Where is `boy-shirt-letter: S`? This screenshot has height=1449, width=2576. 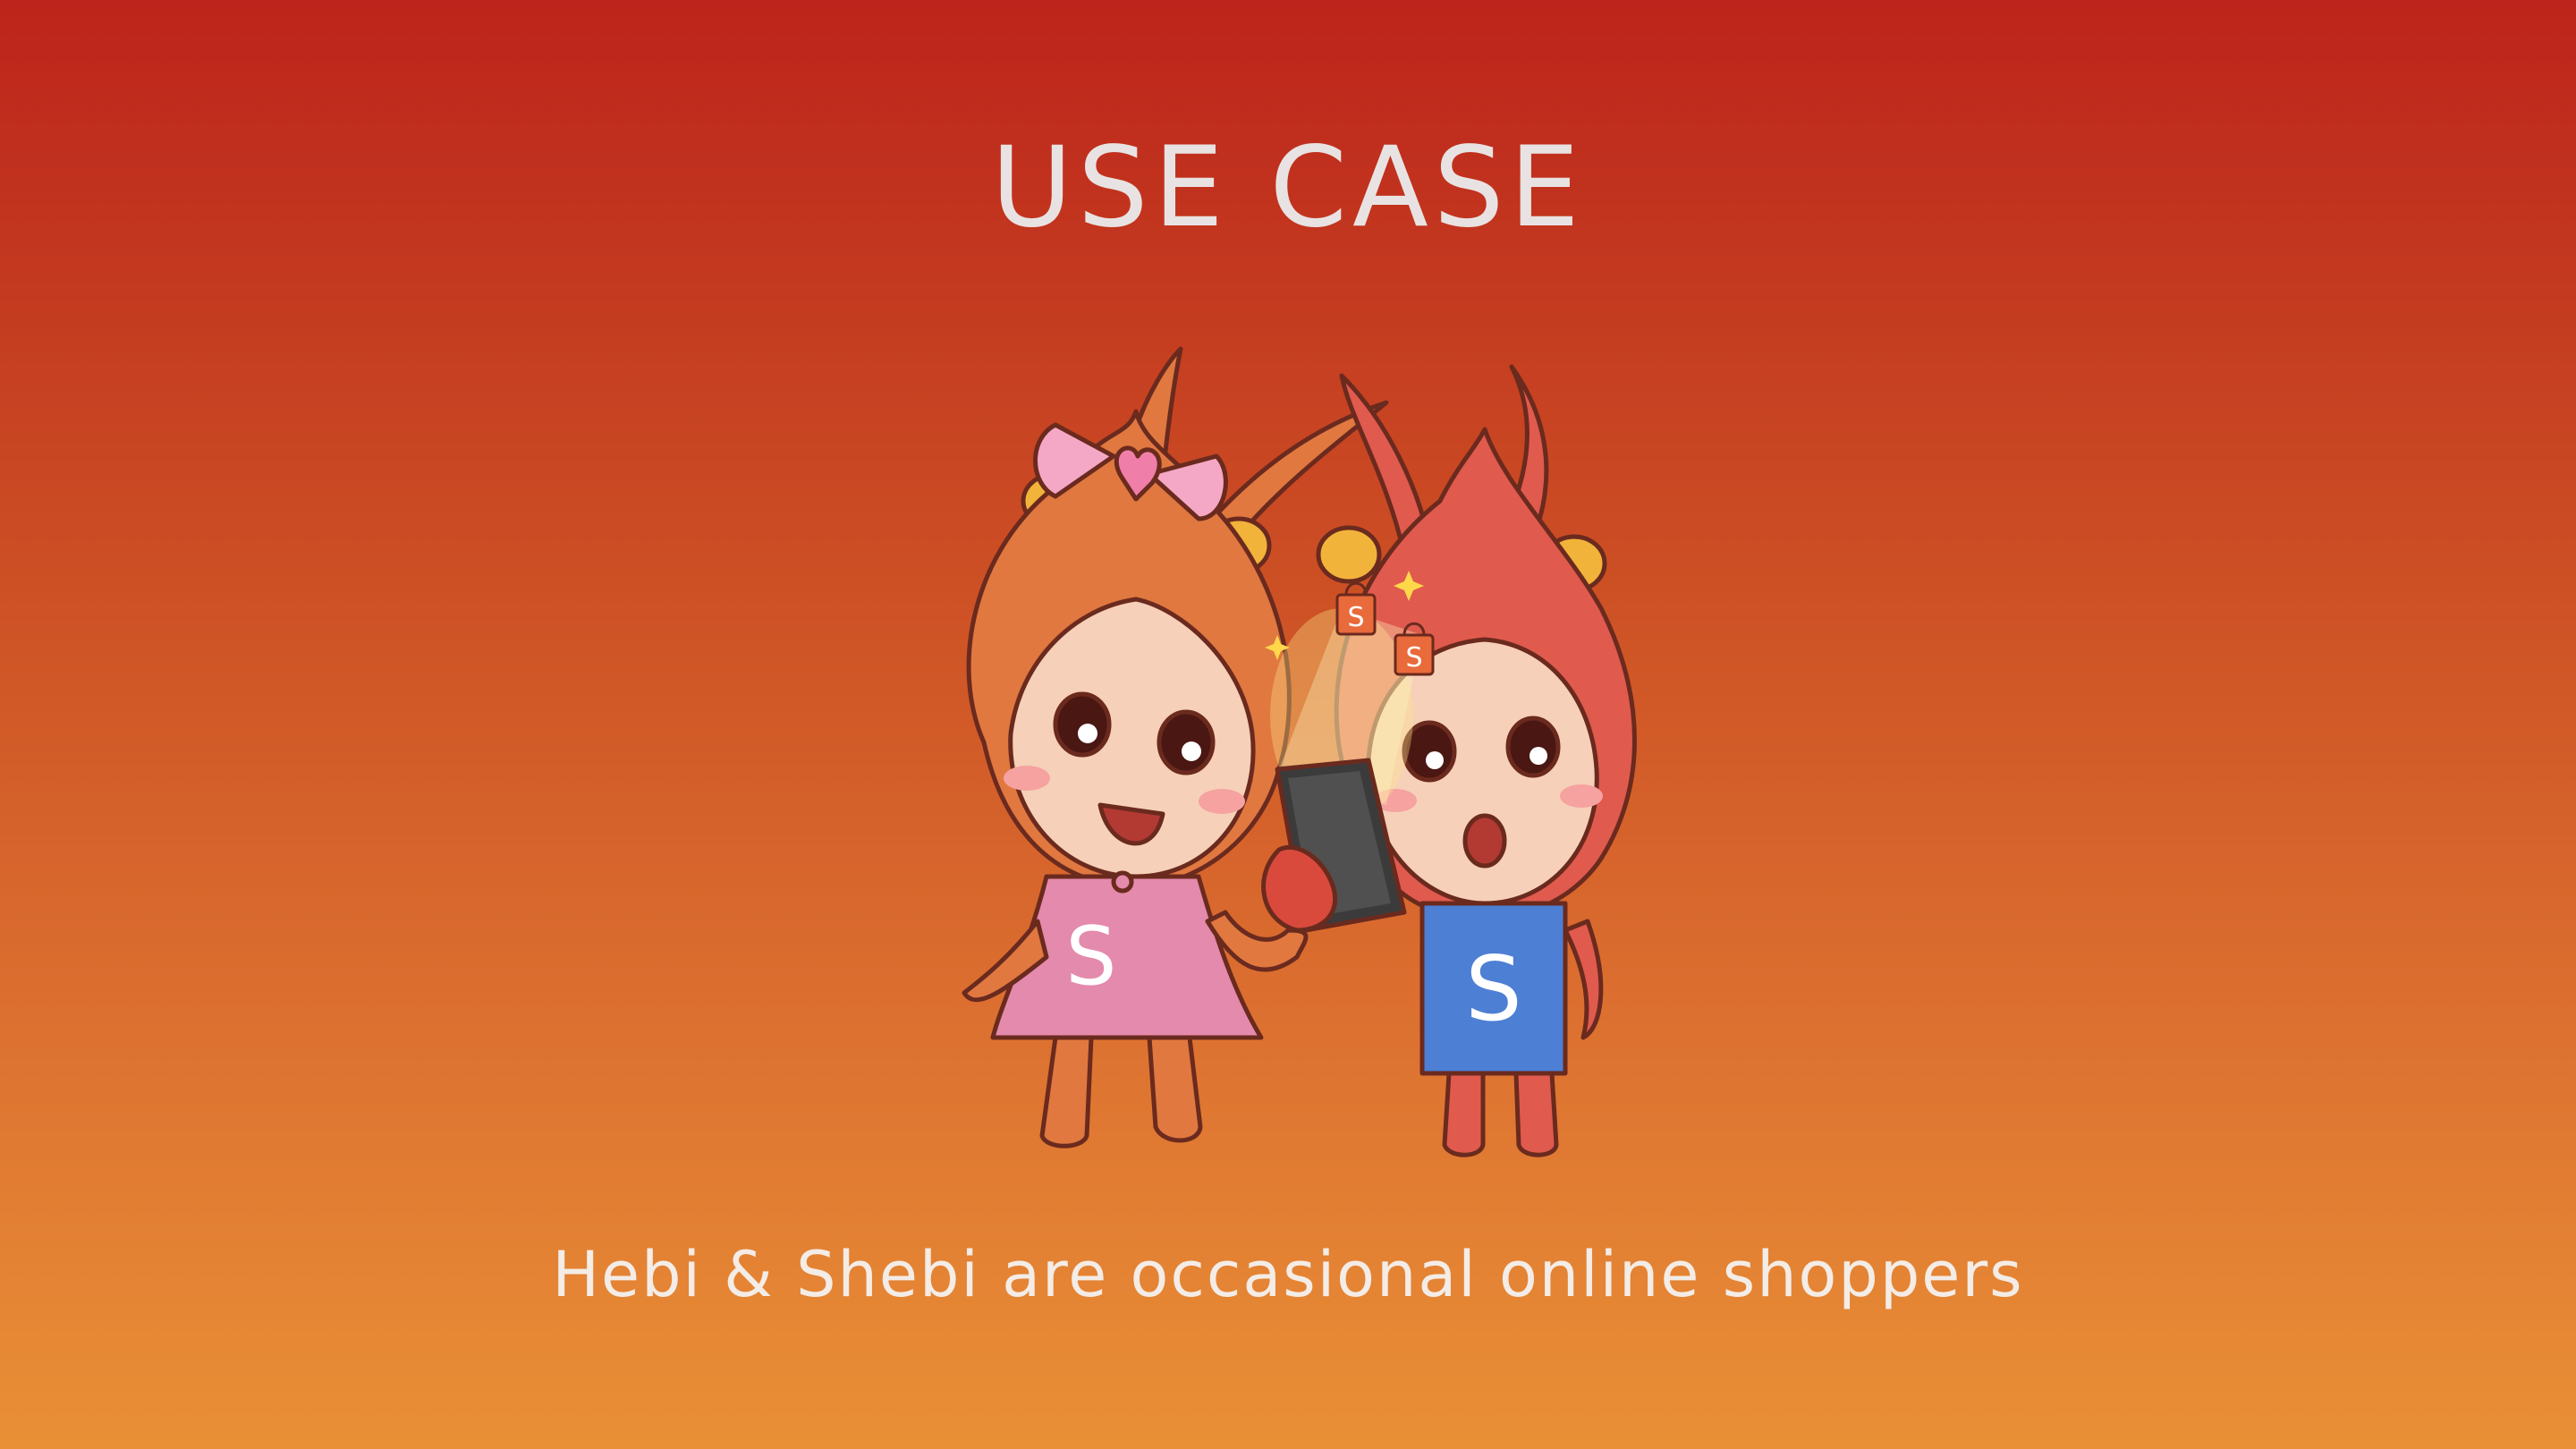
boy-shirt-letter: S is located at coordinates (1493, 988).